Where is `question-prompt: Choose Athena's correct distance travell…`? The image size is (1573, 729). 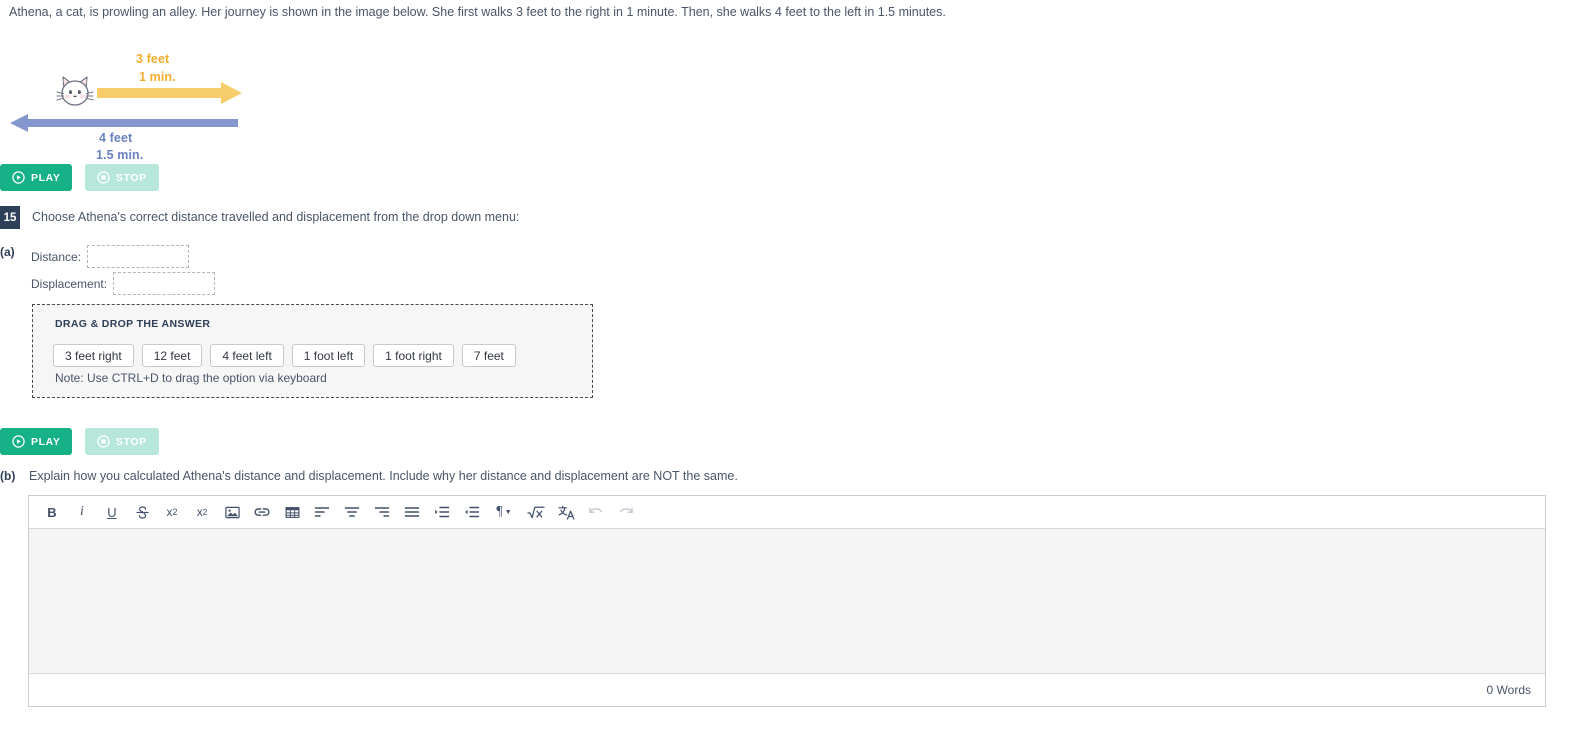 question-prompt: Choose Athena's correct distance travell… is located at coordinates (276, 217).